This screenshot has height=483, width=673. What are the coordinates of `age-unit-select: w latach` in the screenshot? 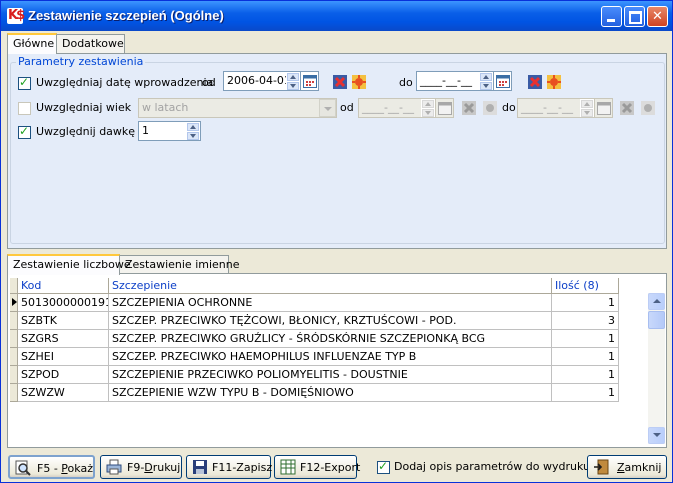 It's located at (237, 108).